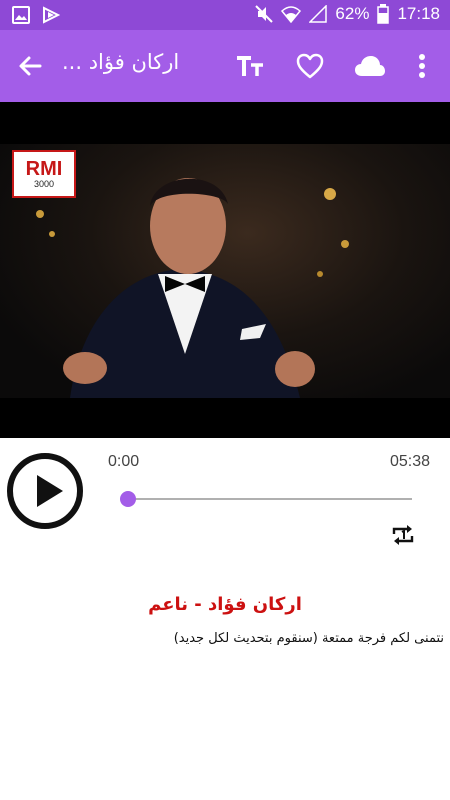  I want to click on back-button, so click(30, 66).